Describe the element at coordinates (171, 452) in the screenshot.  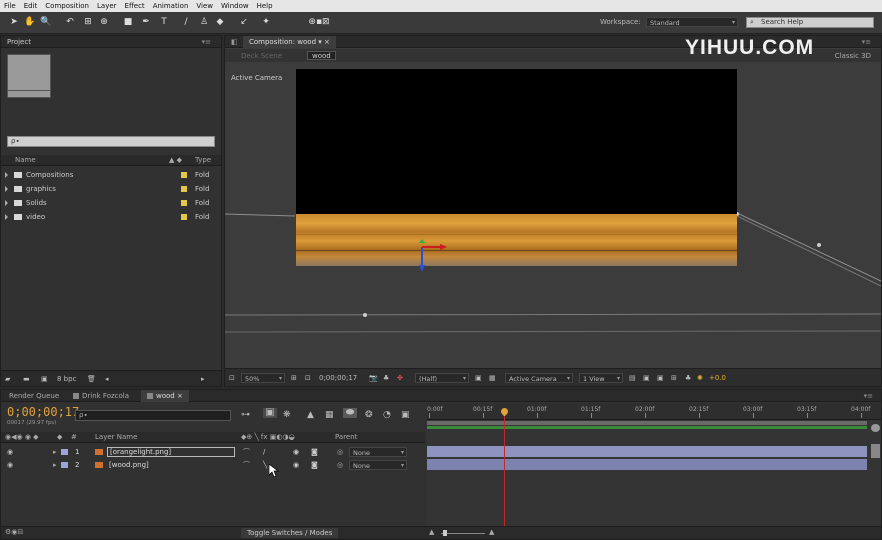
I see `layer-name: [orangelight.png]` at that location.